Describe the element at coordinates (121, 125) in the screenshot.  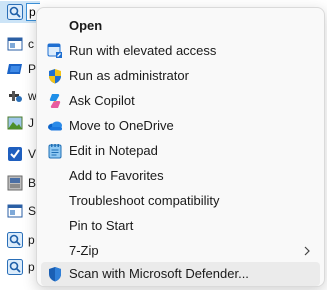
I see `menu-item-label: Move to OneDrive` at that location.